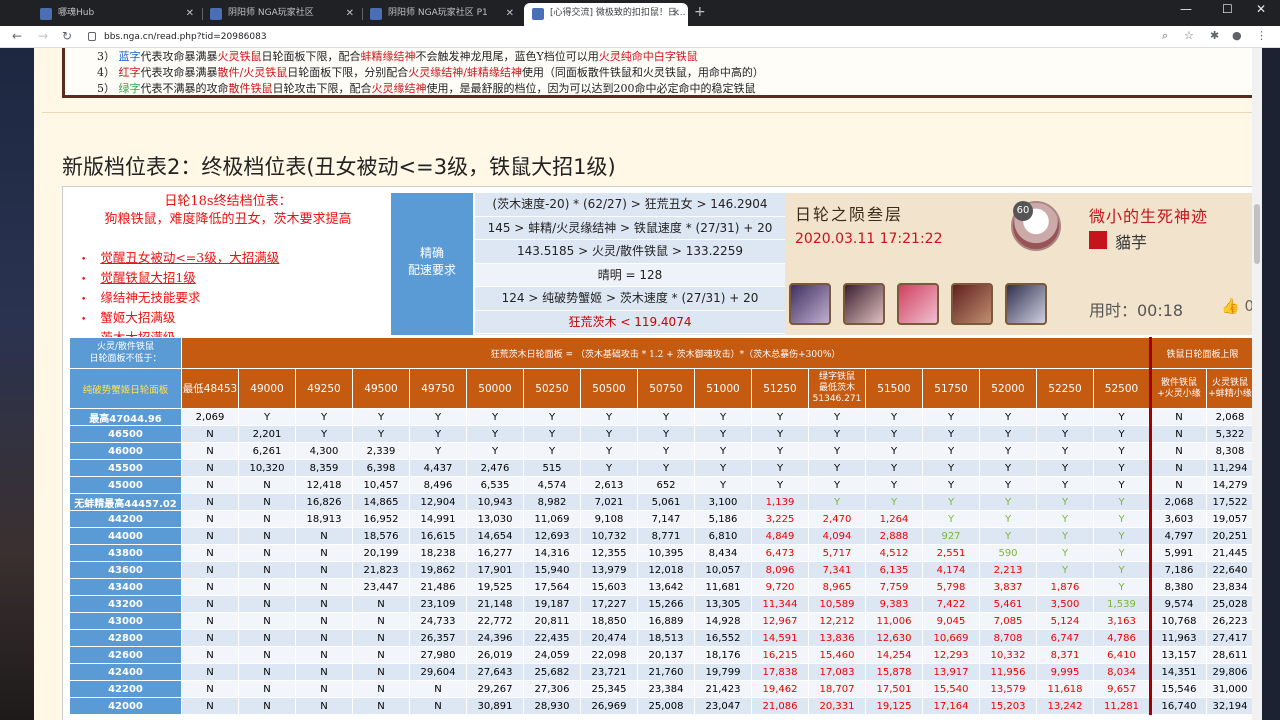 The image size is (1280, 720). What do you see at coordinates (1189, 35) in the screenshot?
I see `bookmark-star-icon: ☆` at bounding box center [1189, 35].